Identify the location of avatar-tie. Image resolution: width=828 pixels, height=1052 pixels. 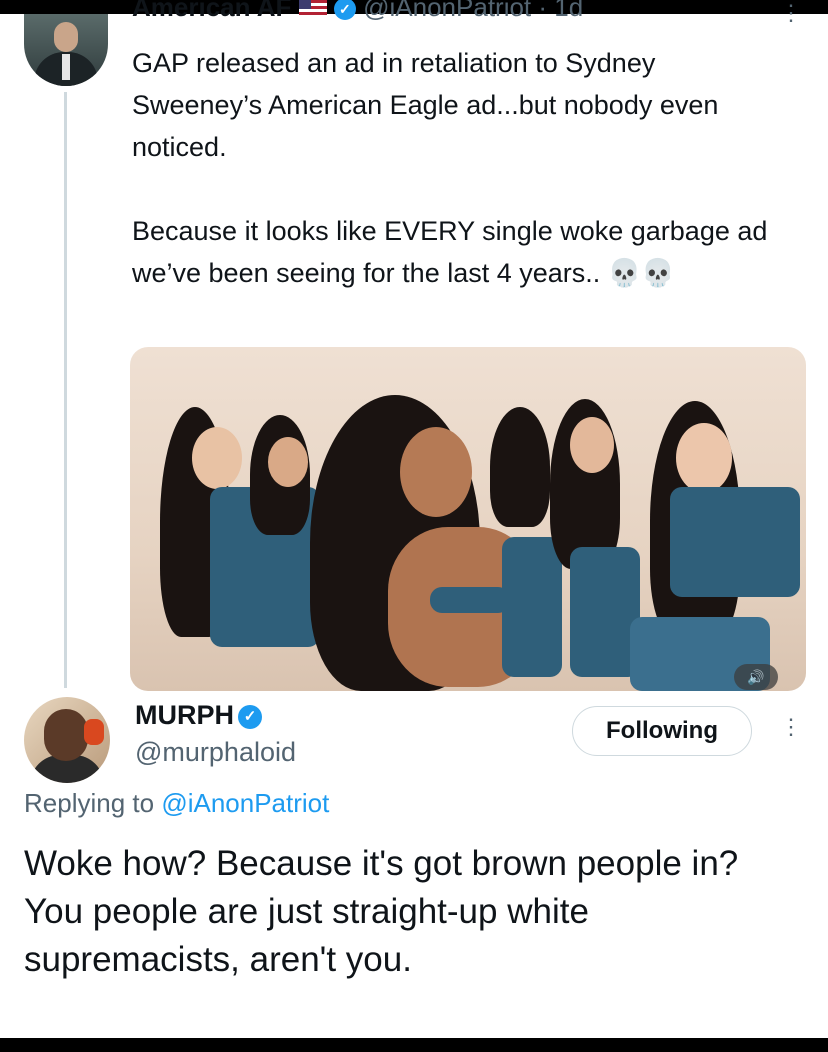
(66, 67).